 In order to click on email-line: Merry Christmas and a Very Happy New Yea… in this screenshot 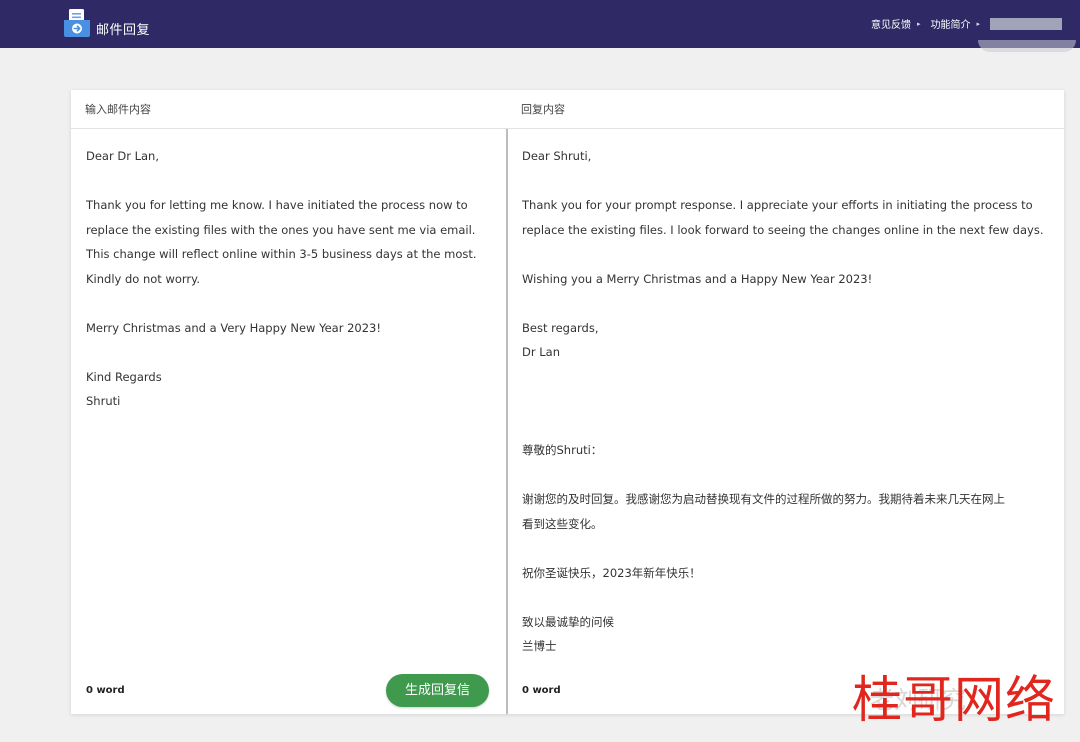, I will do `click(233, 327)`.